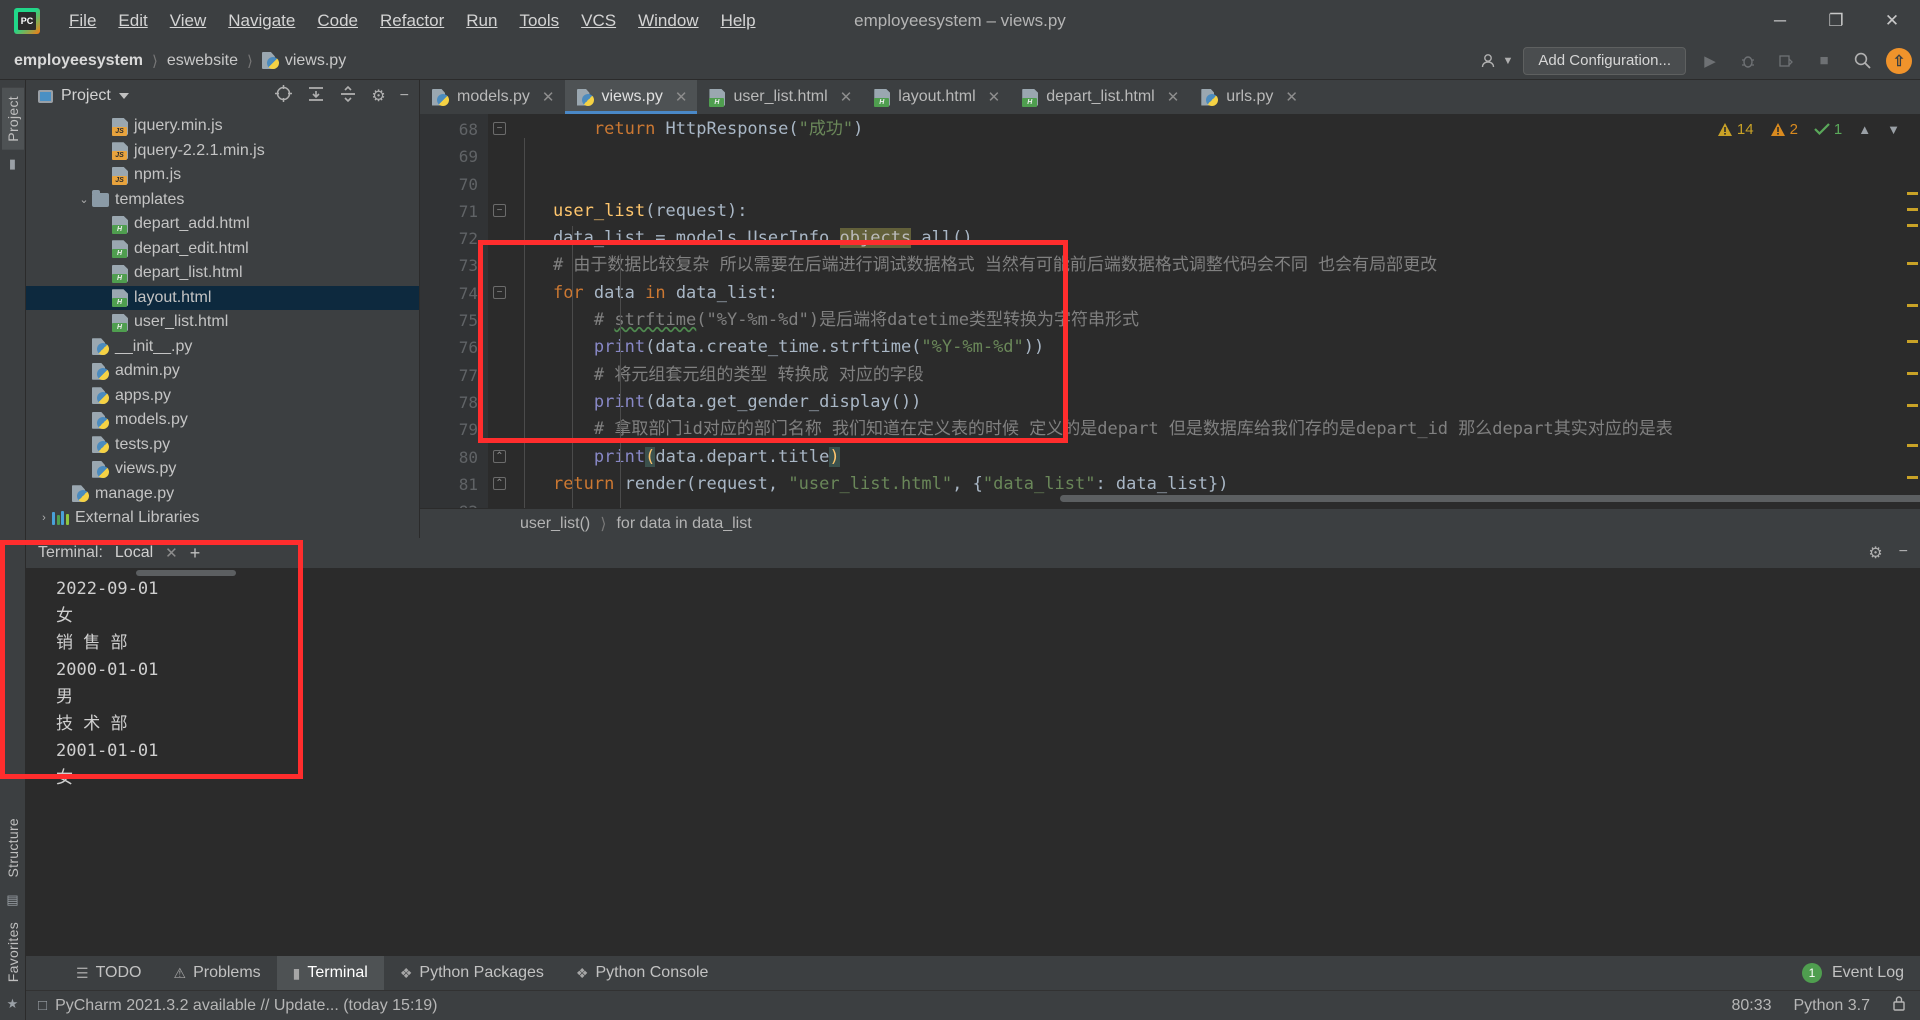  Describe the element at coordinates (315, 61) in the screenshot. I see `breadcrumb-file: views.py` at that location.